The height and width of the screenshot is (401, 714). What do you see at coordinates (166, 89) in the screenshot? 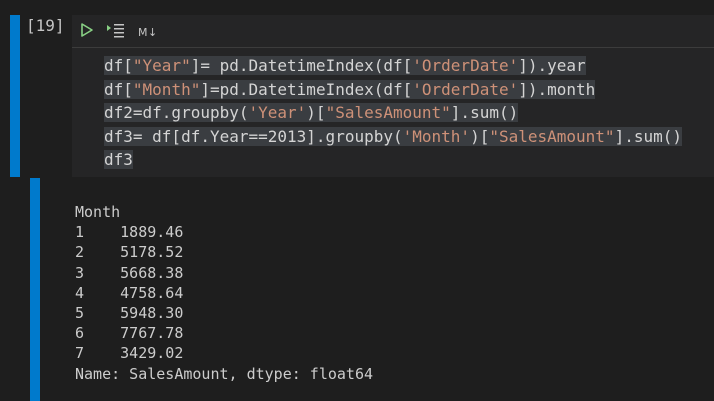
I see `string-token: "Month"` at bounding box center [166, 89].